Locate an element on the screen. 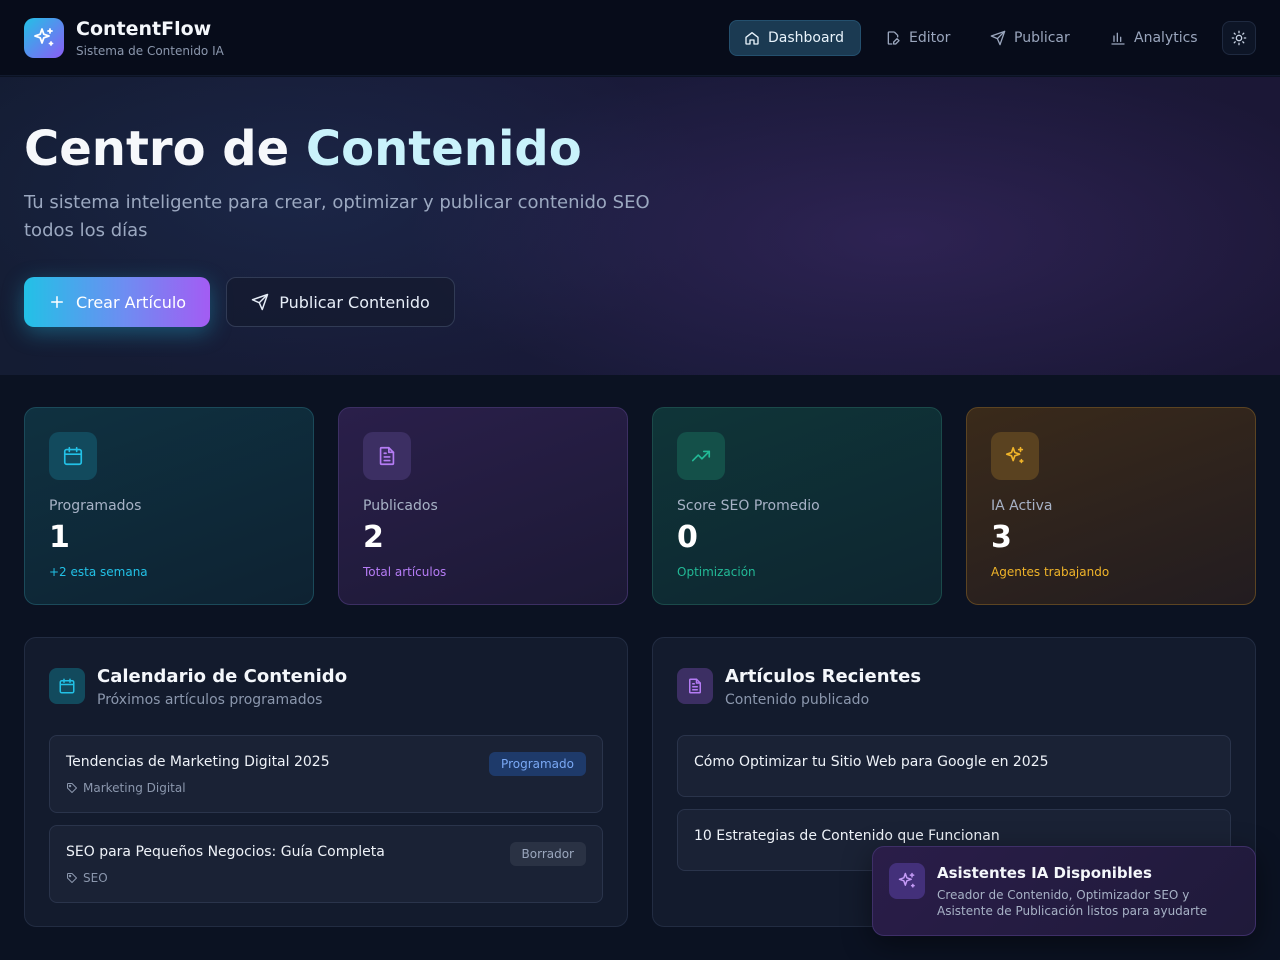 The width and height of the screenshot is (1280, 960). create-article-button: Crear Artículo is located at coordinates (117, 302).